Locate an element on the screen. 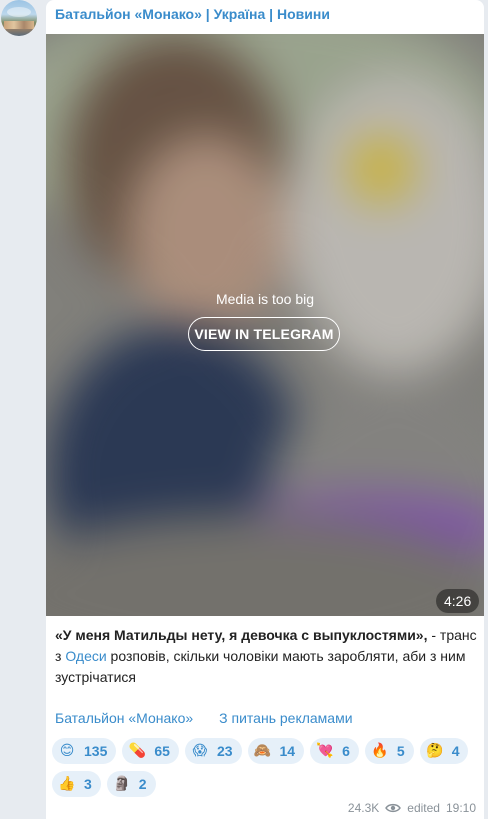  reaction-count: 5 is located at coordinates (400, 751).